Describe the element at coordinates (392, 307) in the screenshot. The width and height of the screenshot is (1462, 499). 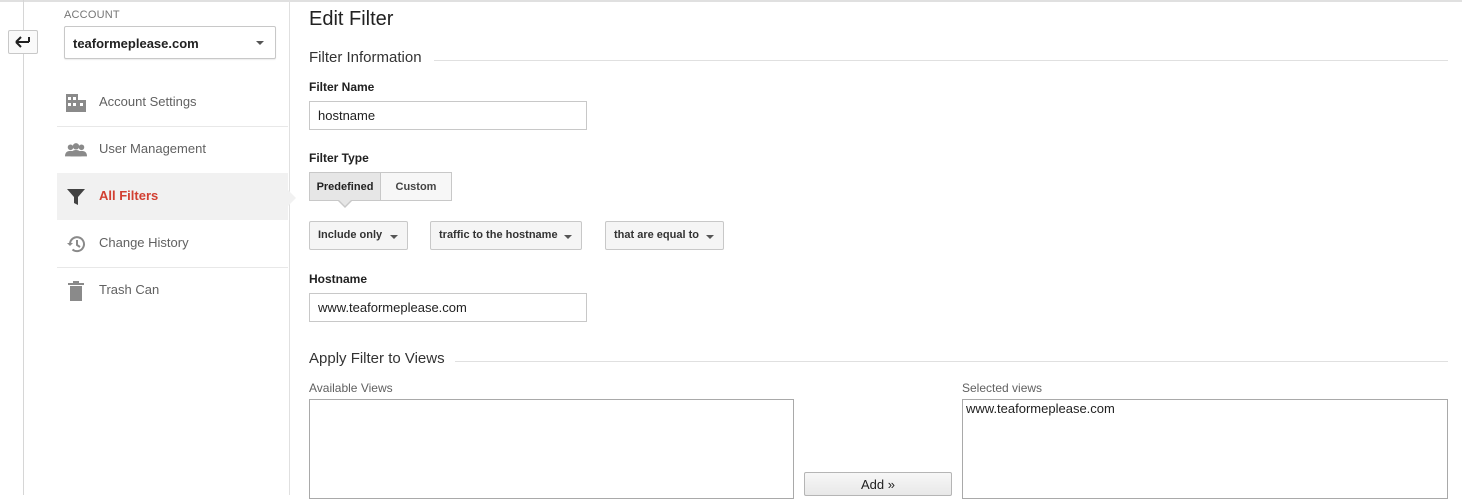
I see `hostname-value: www.teaformeplease.com` at that location.